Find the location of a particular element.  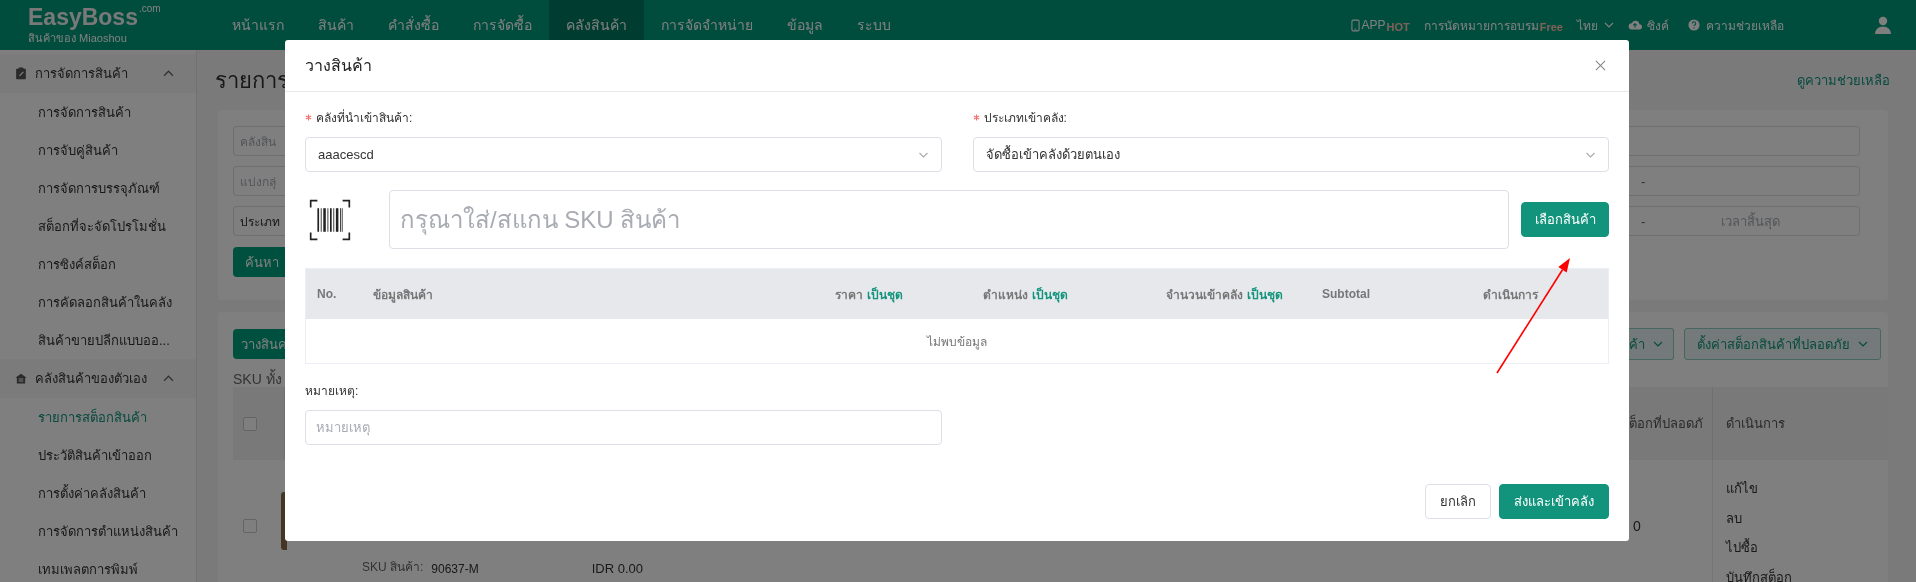

sidebar-item: เทมเพลตการพิมพ์ is located at coordinates (98, 566).